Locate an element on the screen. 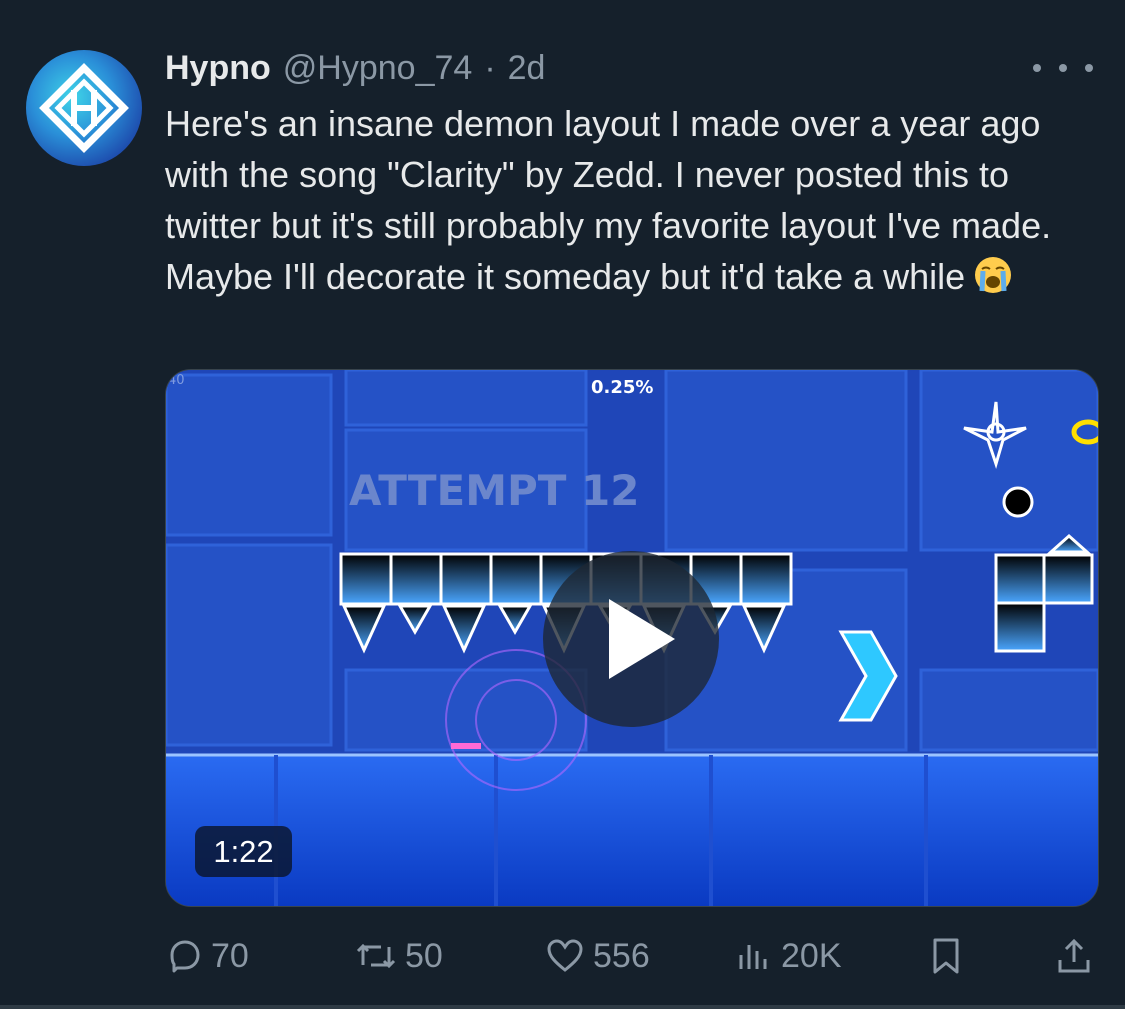 Image resolution: width=1125 pixels, height=1009 pixels. heart-icon is located at coordinates (565, 956).